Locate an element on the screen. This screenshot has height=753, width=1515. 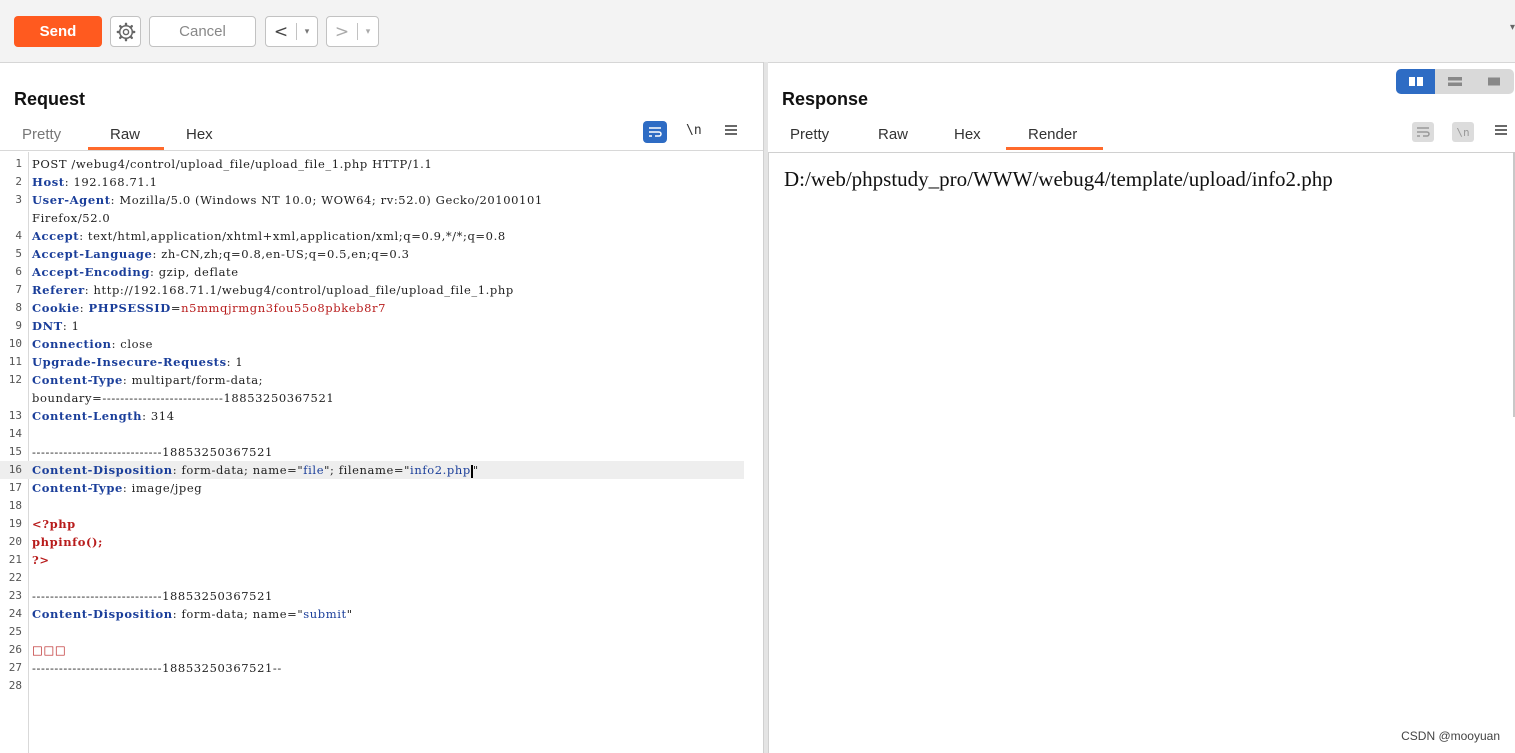
hamburger-icon is located at coordinates (1501, 130).